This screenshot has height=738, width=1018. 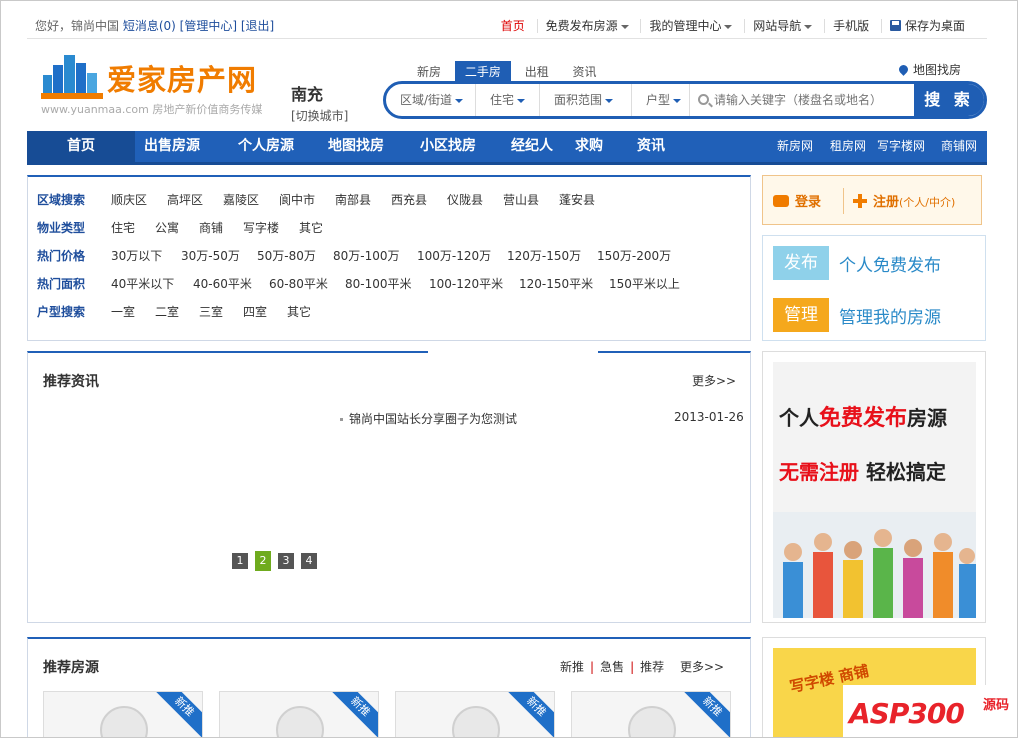 I want to click on district-select: 区域/街道, so click(x=431, y=100).